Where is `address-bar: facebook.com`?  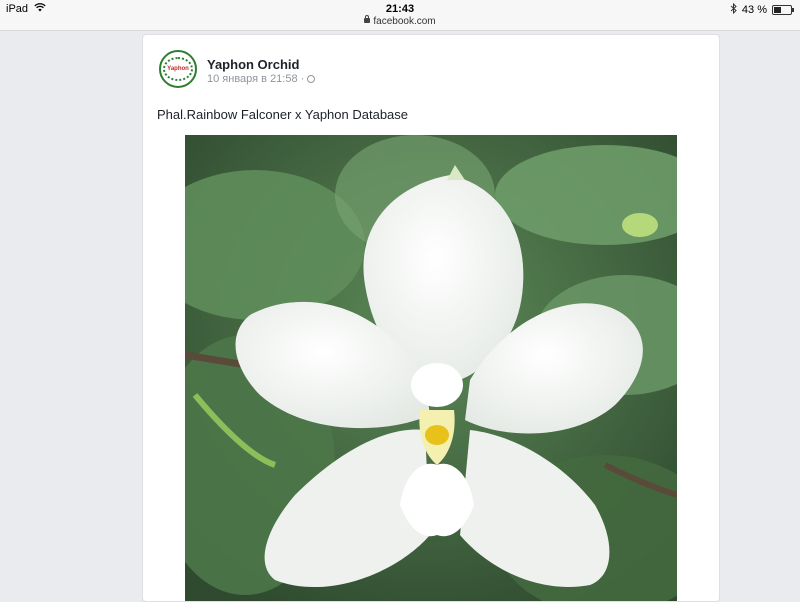 address-bar: facebook.com is located at coordinates (400, 21).